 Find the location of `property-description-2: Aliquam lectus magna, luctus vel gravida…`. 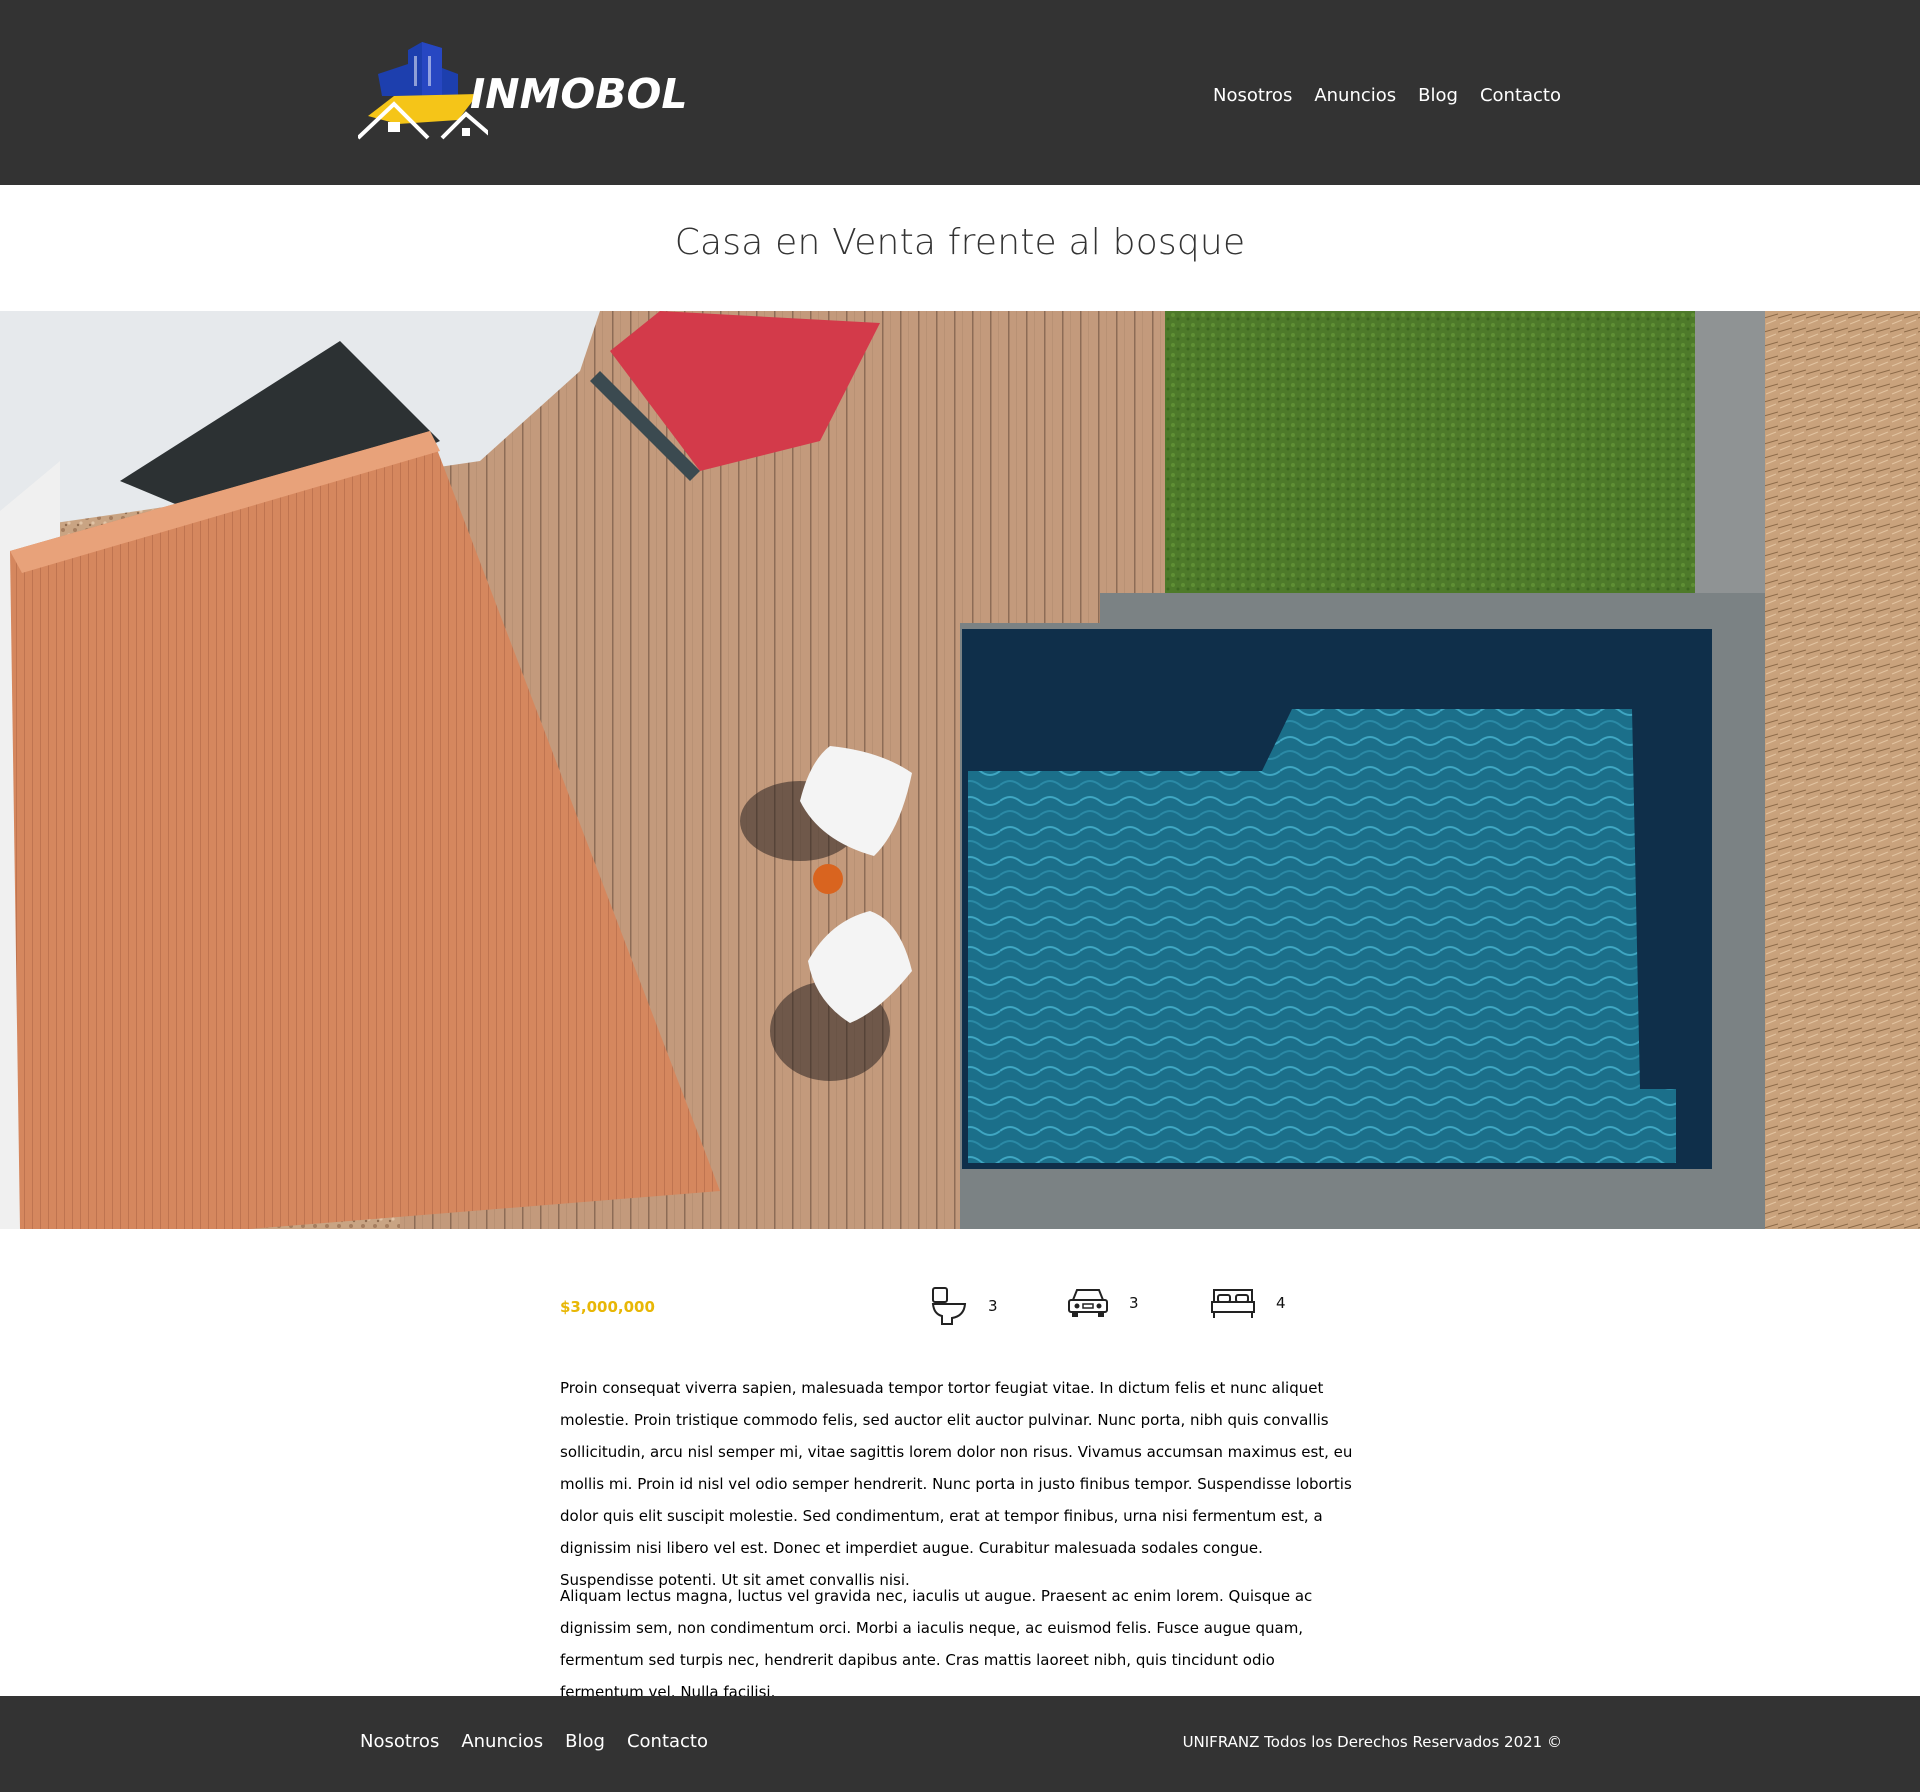

property-description-2: Aliquam lectus magna, luctus vel gravida… is located at coordinates (936, 1644).